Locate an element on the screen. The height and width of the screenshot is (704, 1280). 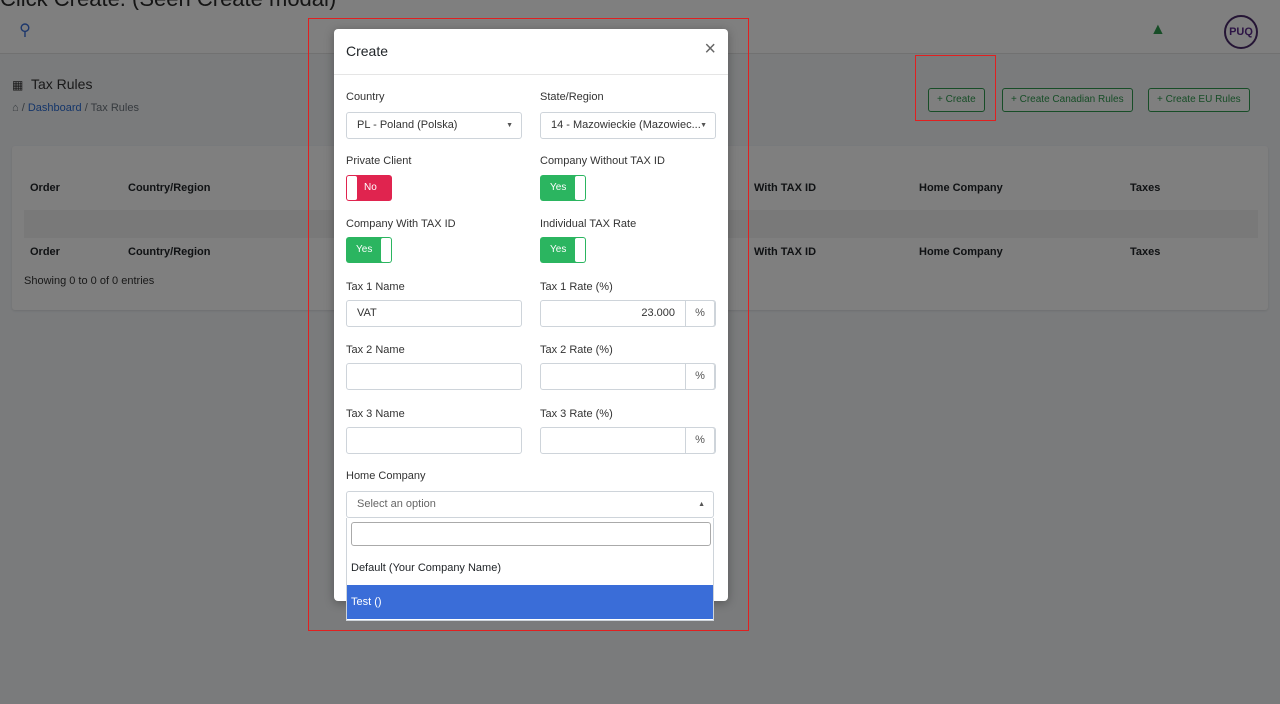
tax-1-rate-value: 23.000 is located at coordinates (658, 313).